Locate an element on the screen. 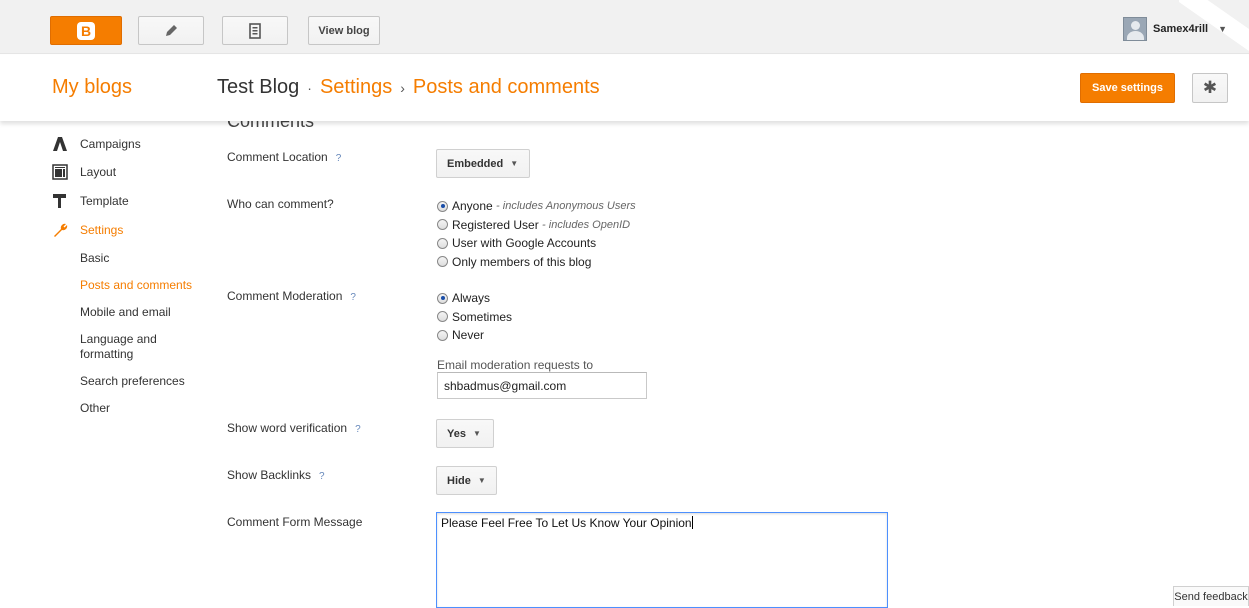  sidebar-subitem-language-and-formatting: Language and formatting is located at coordinates (135, 347).